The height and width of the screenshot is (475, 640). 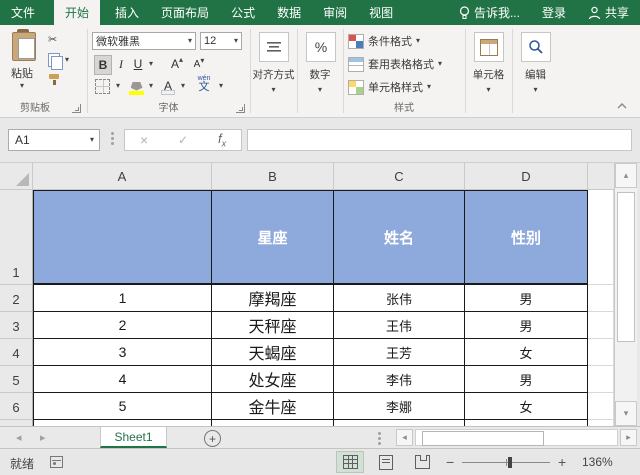 What do you see at coordinates (626, 175) in the screenshot?
I see `scroll-up-button: ▴` at bounding box center [626, 175].